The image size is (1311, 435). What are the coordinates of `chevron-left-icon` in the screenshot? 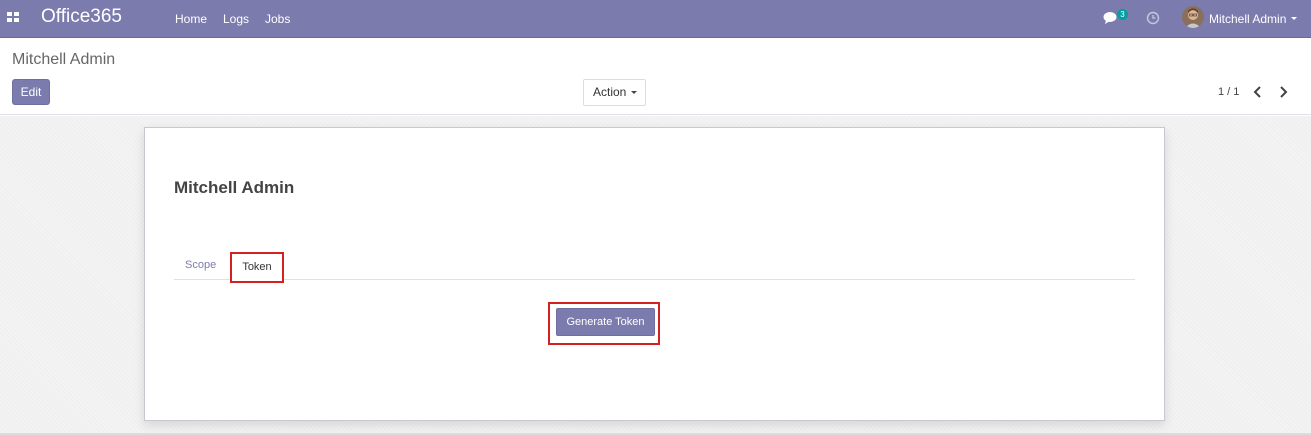 It's located at (1258, 92).